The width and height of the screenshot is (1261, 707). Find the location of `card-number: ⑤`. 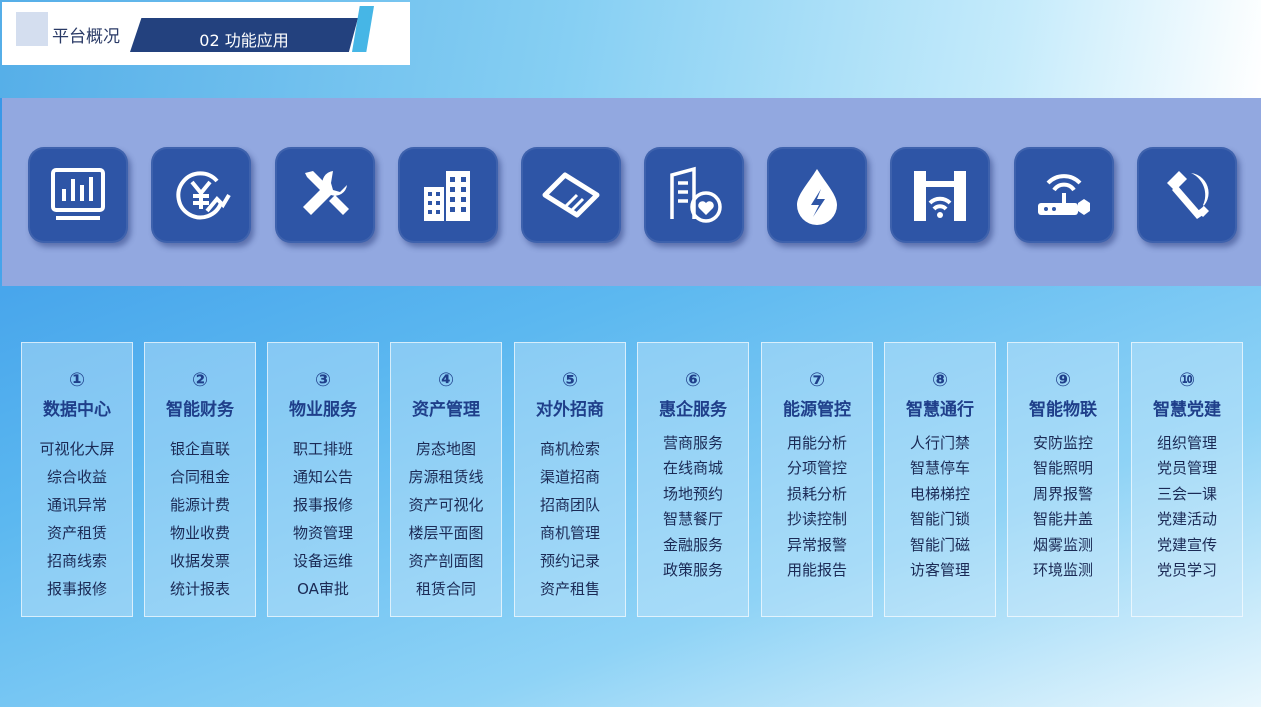

card-number: ⑤ is located at coordinates (570, 380).